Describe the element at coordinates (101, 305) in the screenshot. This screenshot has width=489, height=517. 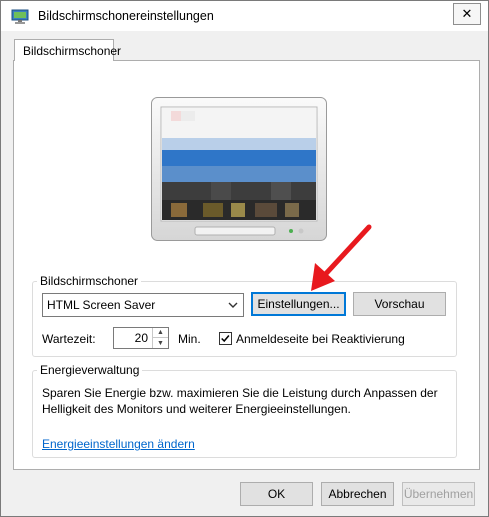
I see `screensaver-select-value: HTML Screen Saver` at that location.